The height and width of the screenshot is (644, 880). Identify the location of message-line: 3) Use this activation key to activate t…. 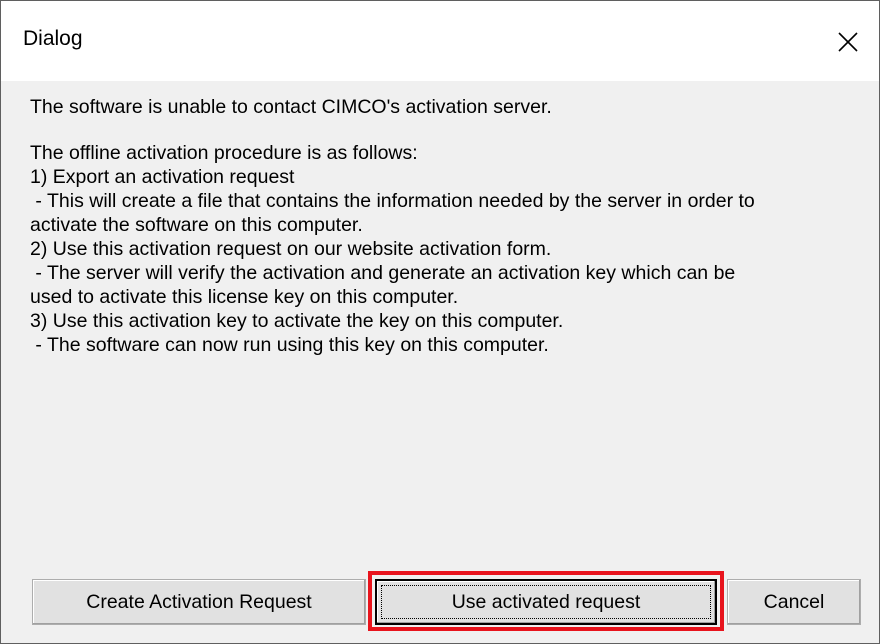
(297, 321).